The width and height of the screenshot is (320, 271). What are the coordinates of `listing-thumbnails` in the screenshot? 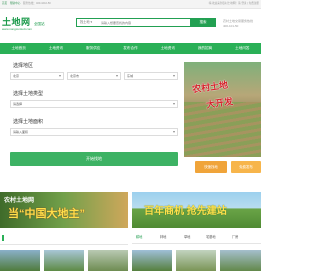 It's located at (130, 260).